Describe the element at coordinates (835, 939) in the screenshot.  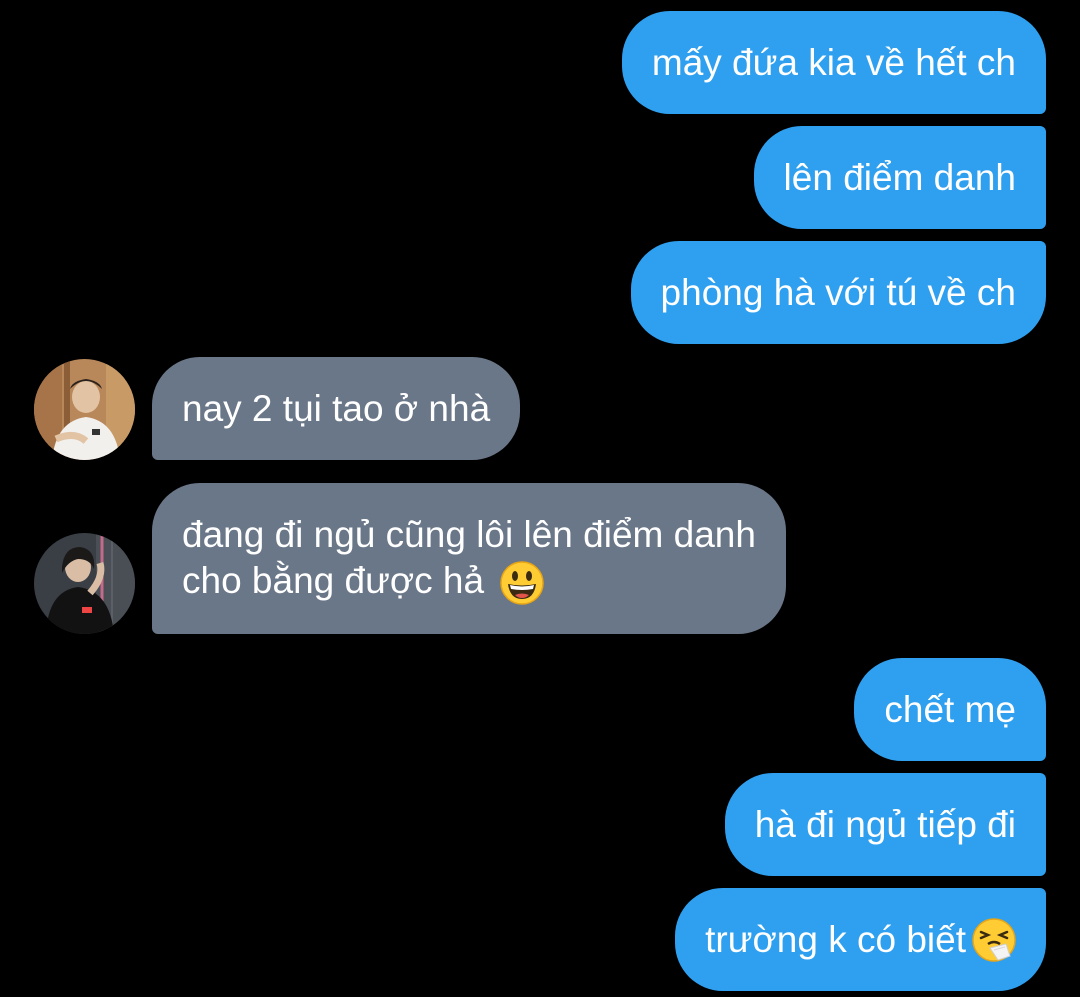
I see `message-text: trường k có biết` at that location.